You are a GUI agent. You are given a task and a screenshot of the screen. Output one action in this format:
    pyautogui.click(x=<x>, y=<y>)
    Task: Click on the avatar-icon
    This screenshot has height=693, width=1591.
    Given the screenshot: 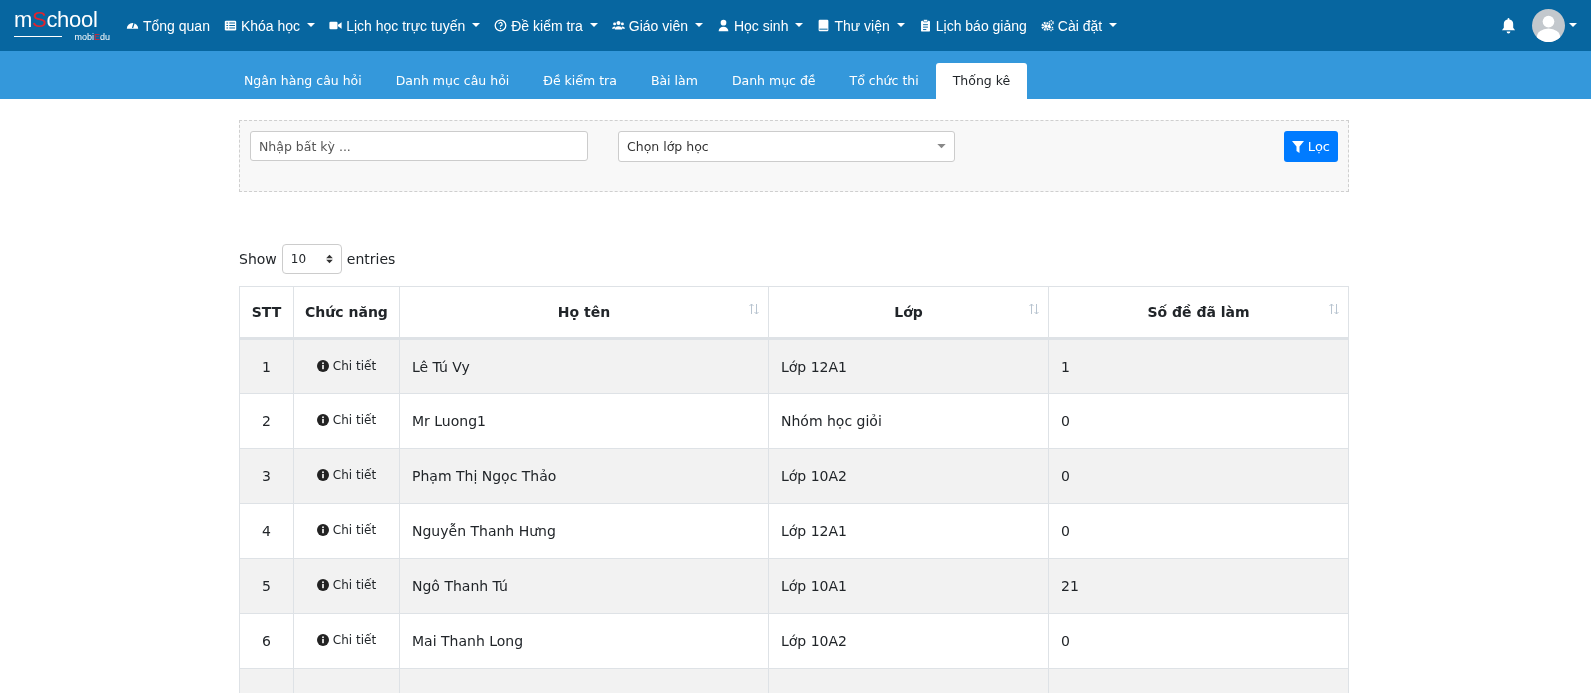 What is the action you would take?
    pyautogui.click(x=1548, y=25)
    